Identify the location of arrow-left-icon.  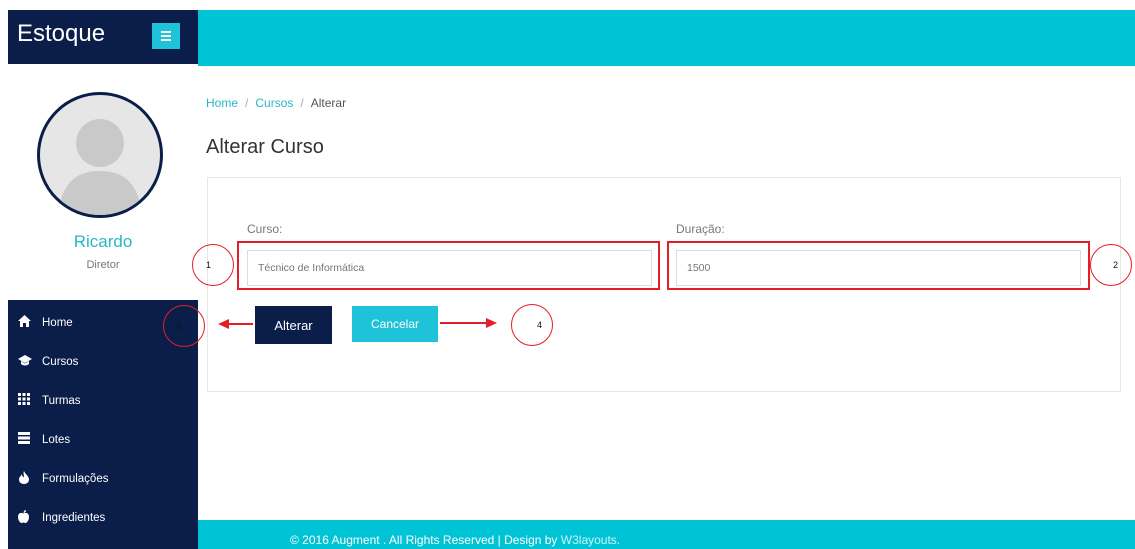
(235, 324).